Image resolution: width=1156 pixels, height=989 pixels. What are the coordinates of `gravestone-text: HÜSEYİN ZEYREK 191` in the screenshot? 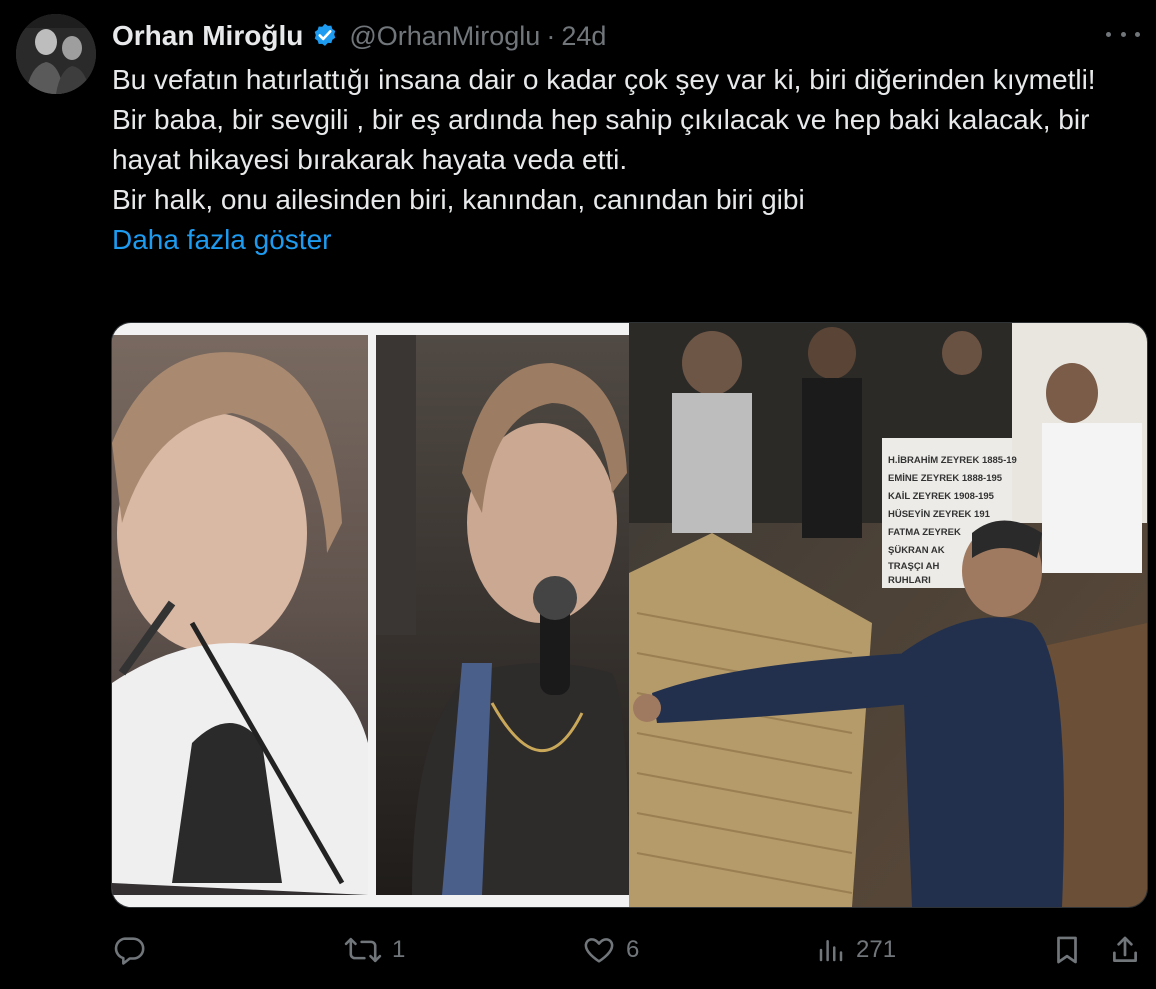 It's located at (939, 514).